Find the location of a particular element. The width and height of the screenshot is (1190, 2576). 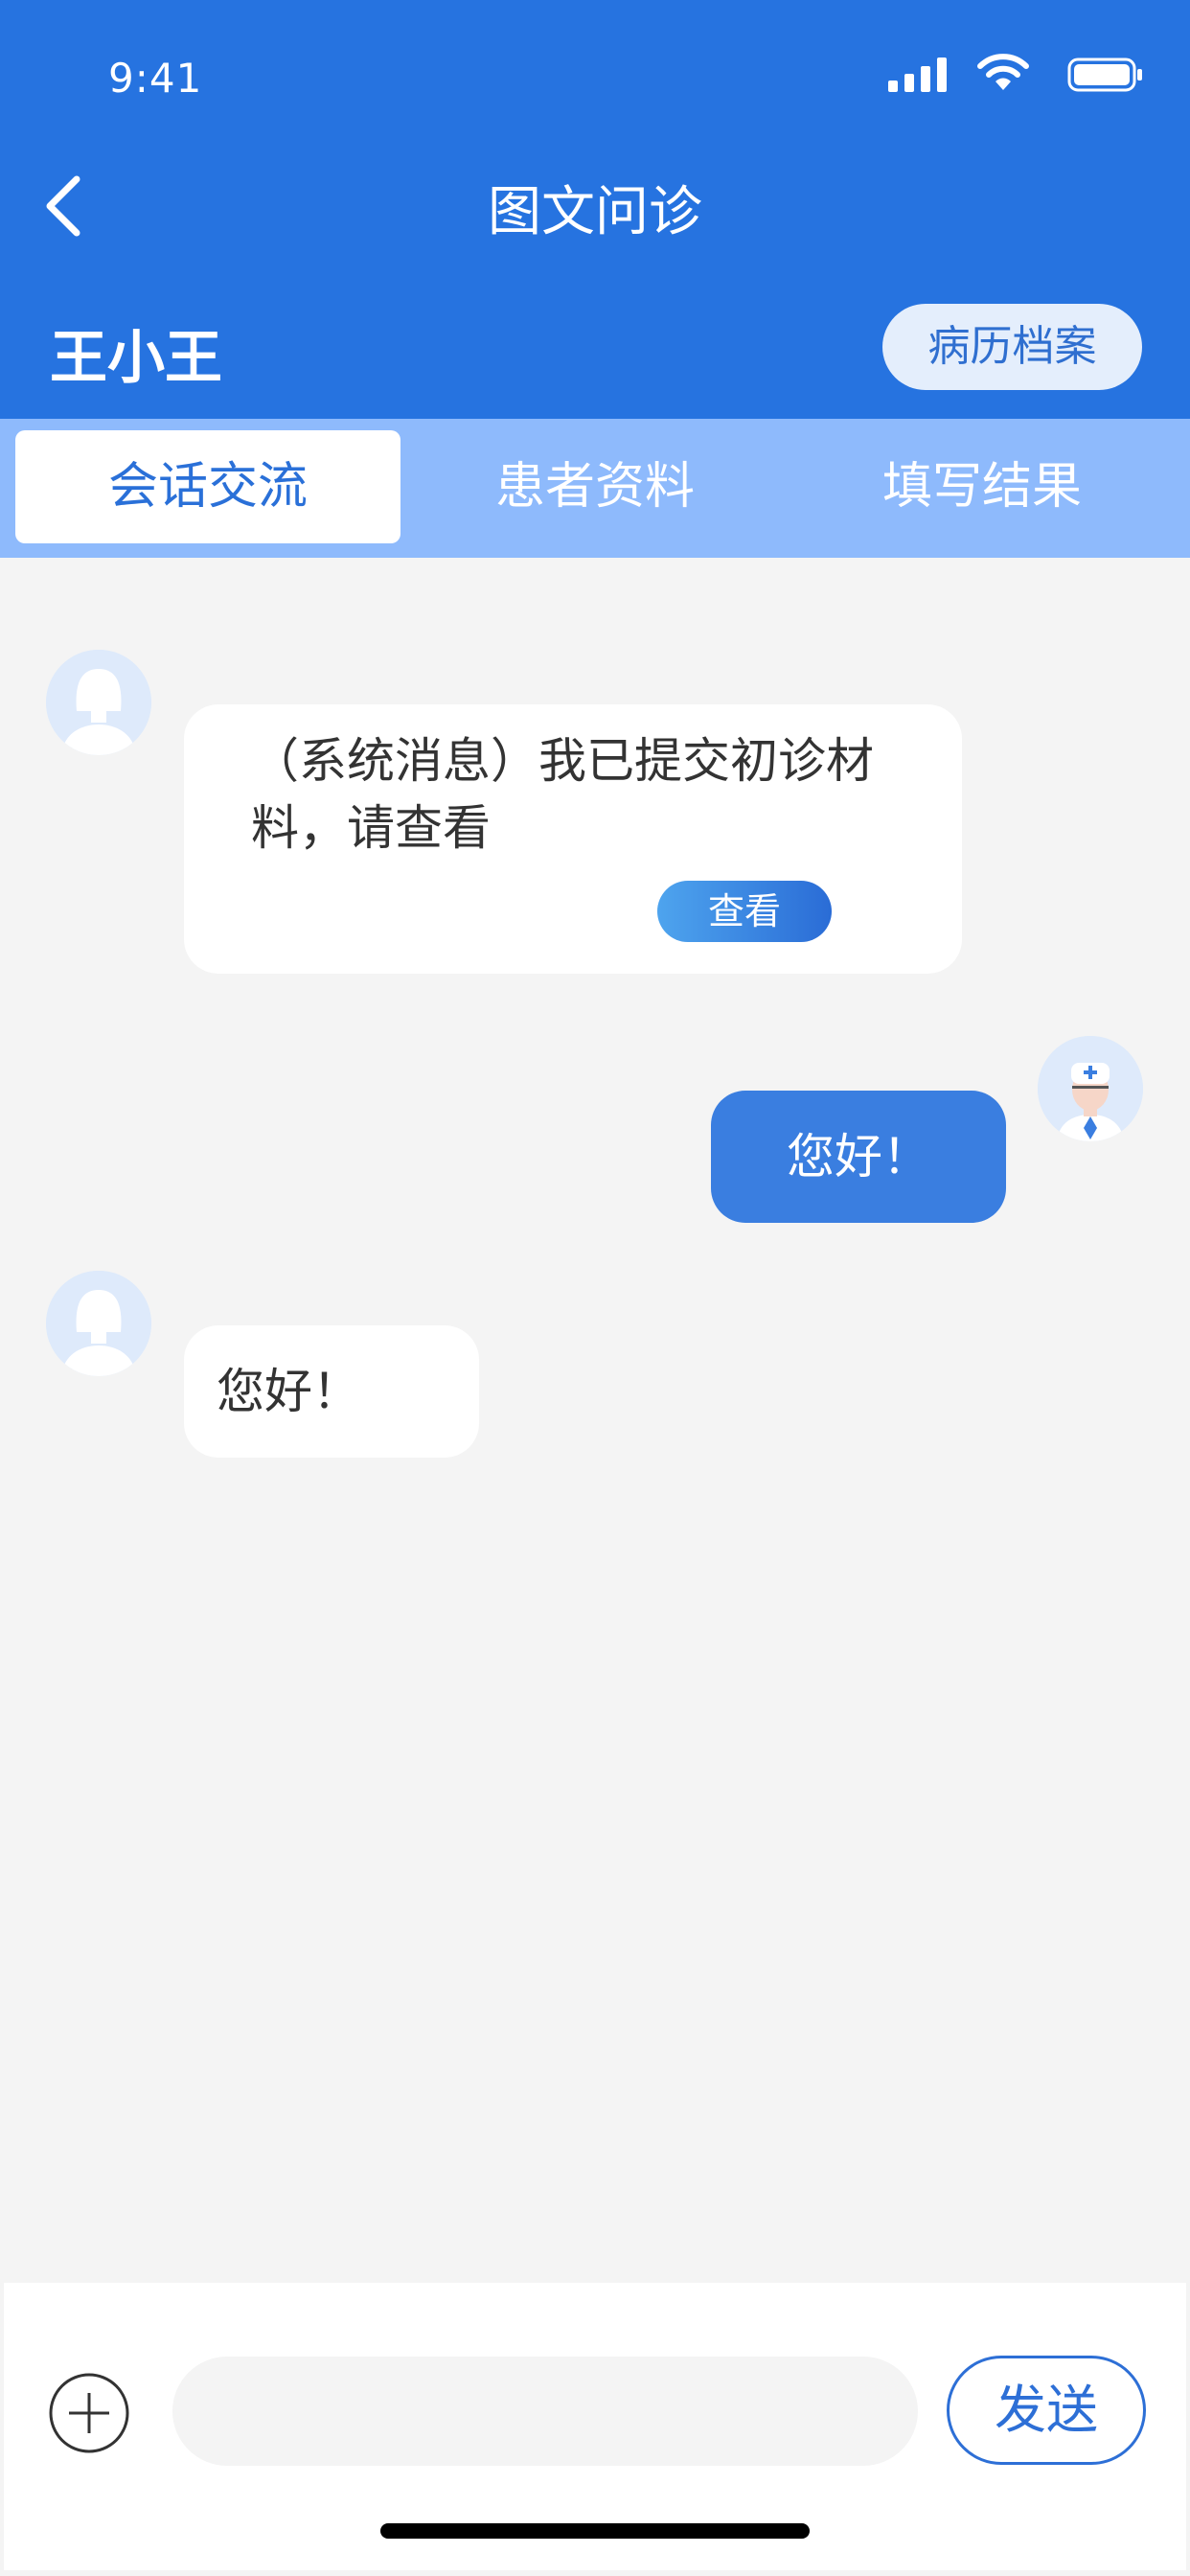

message-bubble-system: （系统消息）我已提交初诊材料，请查看 查看 is located at coordinates (573, 839).